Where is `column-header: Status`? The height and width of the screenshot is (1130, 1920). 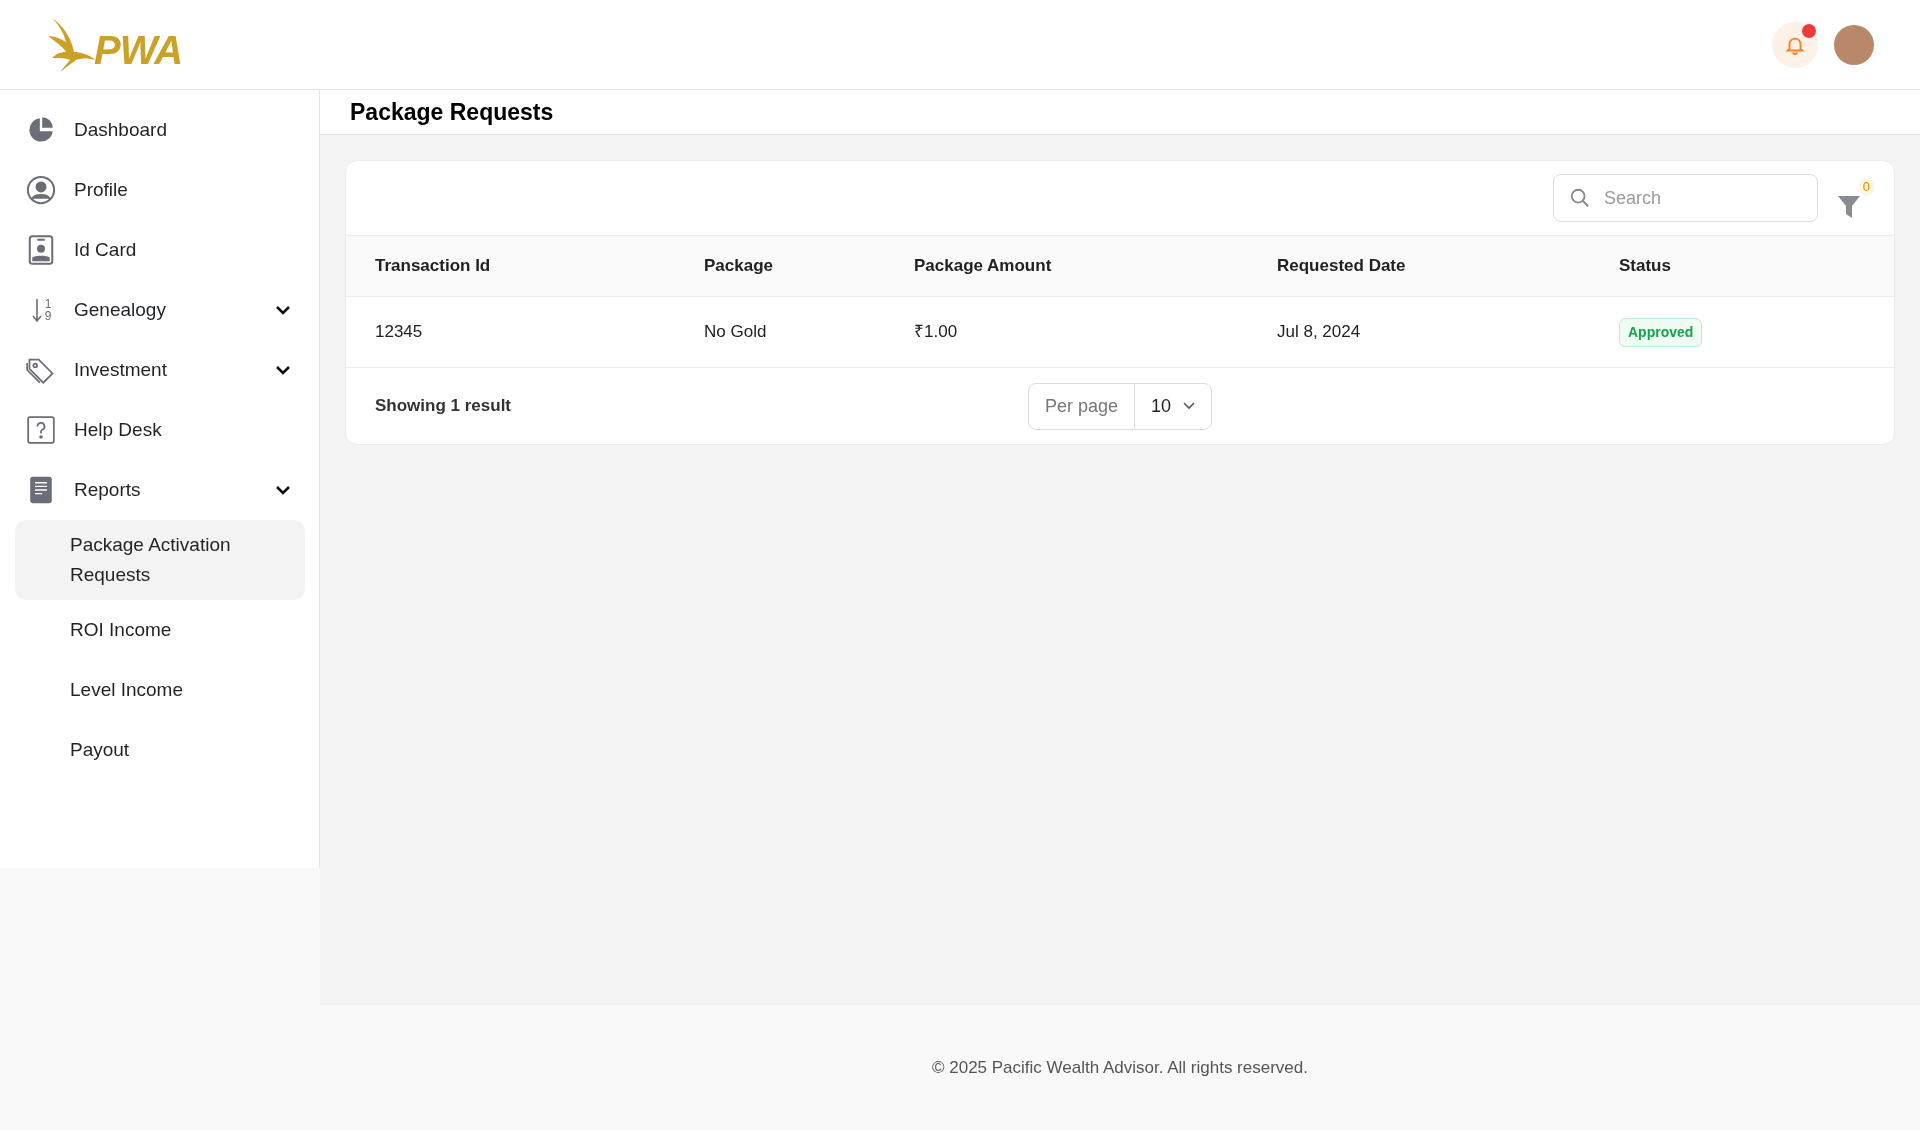
column-header: Status is located at coordinates (1742, 266).